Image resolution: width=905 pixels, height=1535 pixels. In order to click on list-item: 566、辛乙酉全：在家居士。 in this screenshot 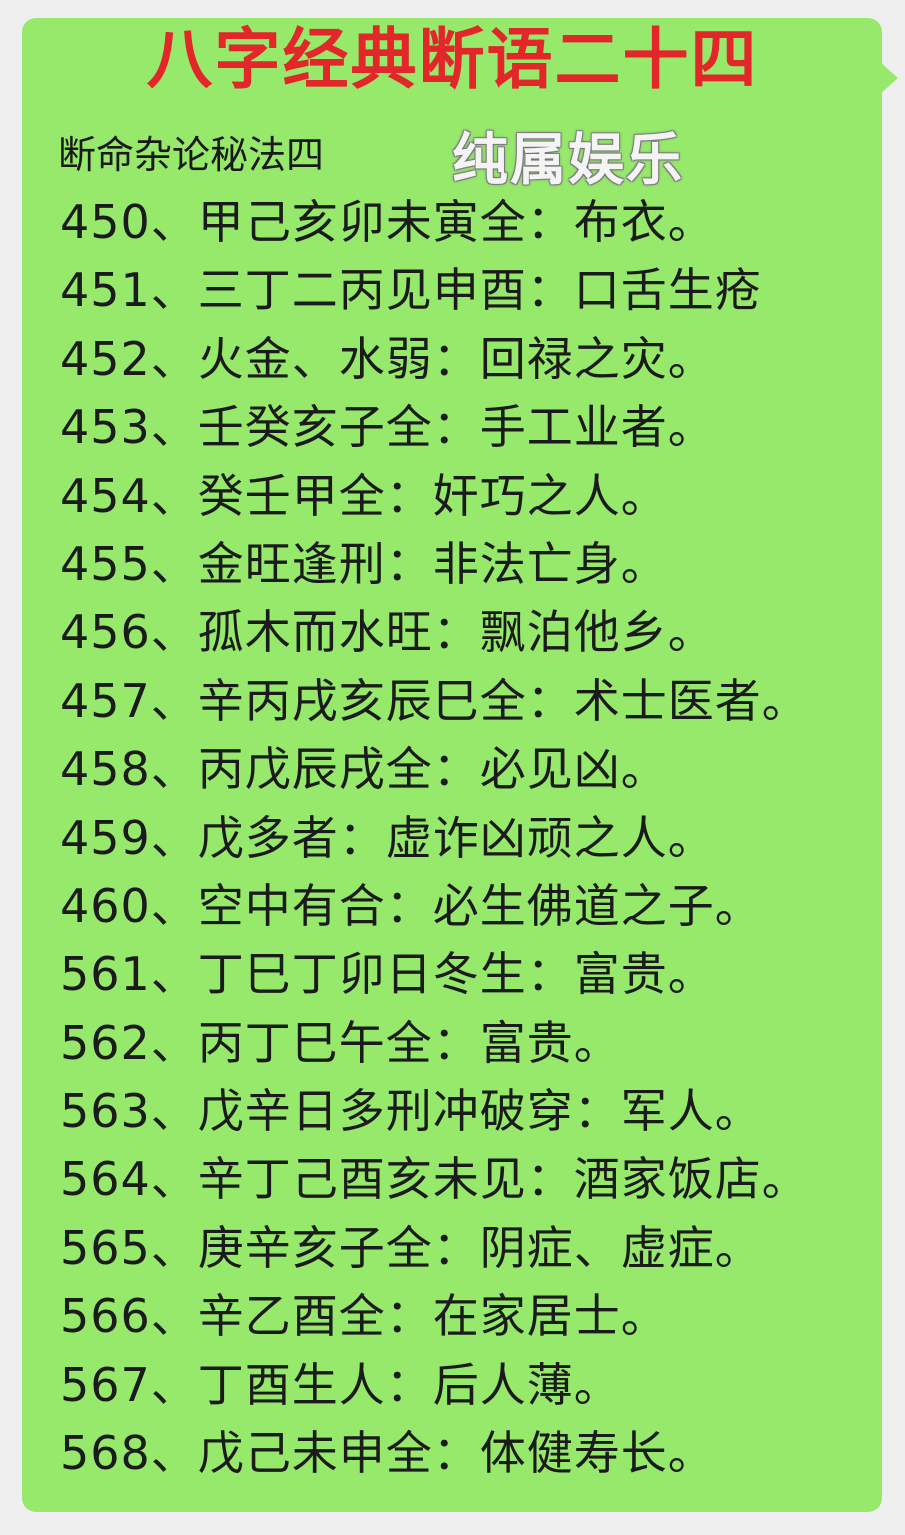, I will do `click(364, 1316)`.